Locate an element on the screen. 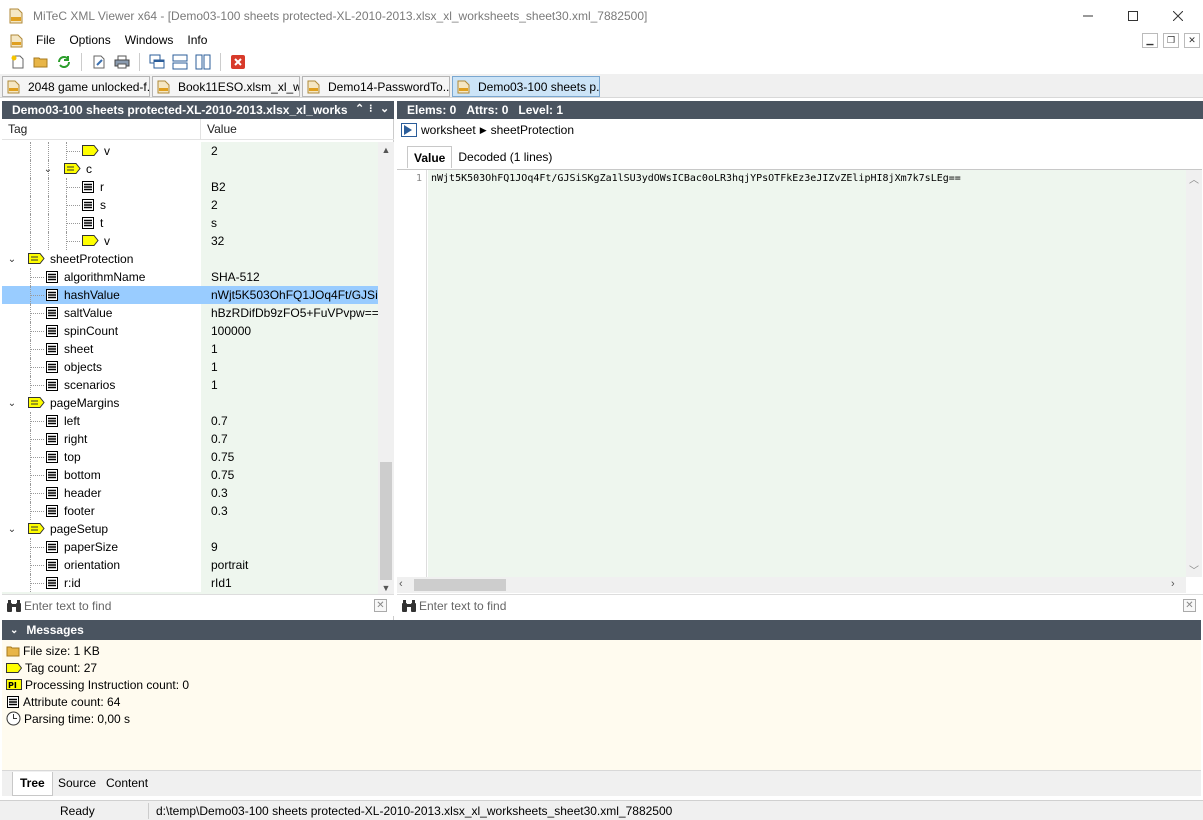 The width and height of the screenshot is (1203, 820). tag-cell: ⌄ pageSetup is located at coordinates (101, 529).